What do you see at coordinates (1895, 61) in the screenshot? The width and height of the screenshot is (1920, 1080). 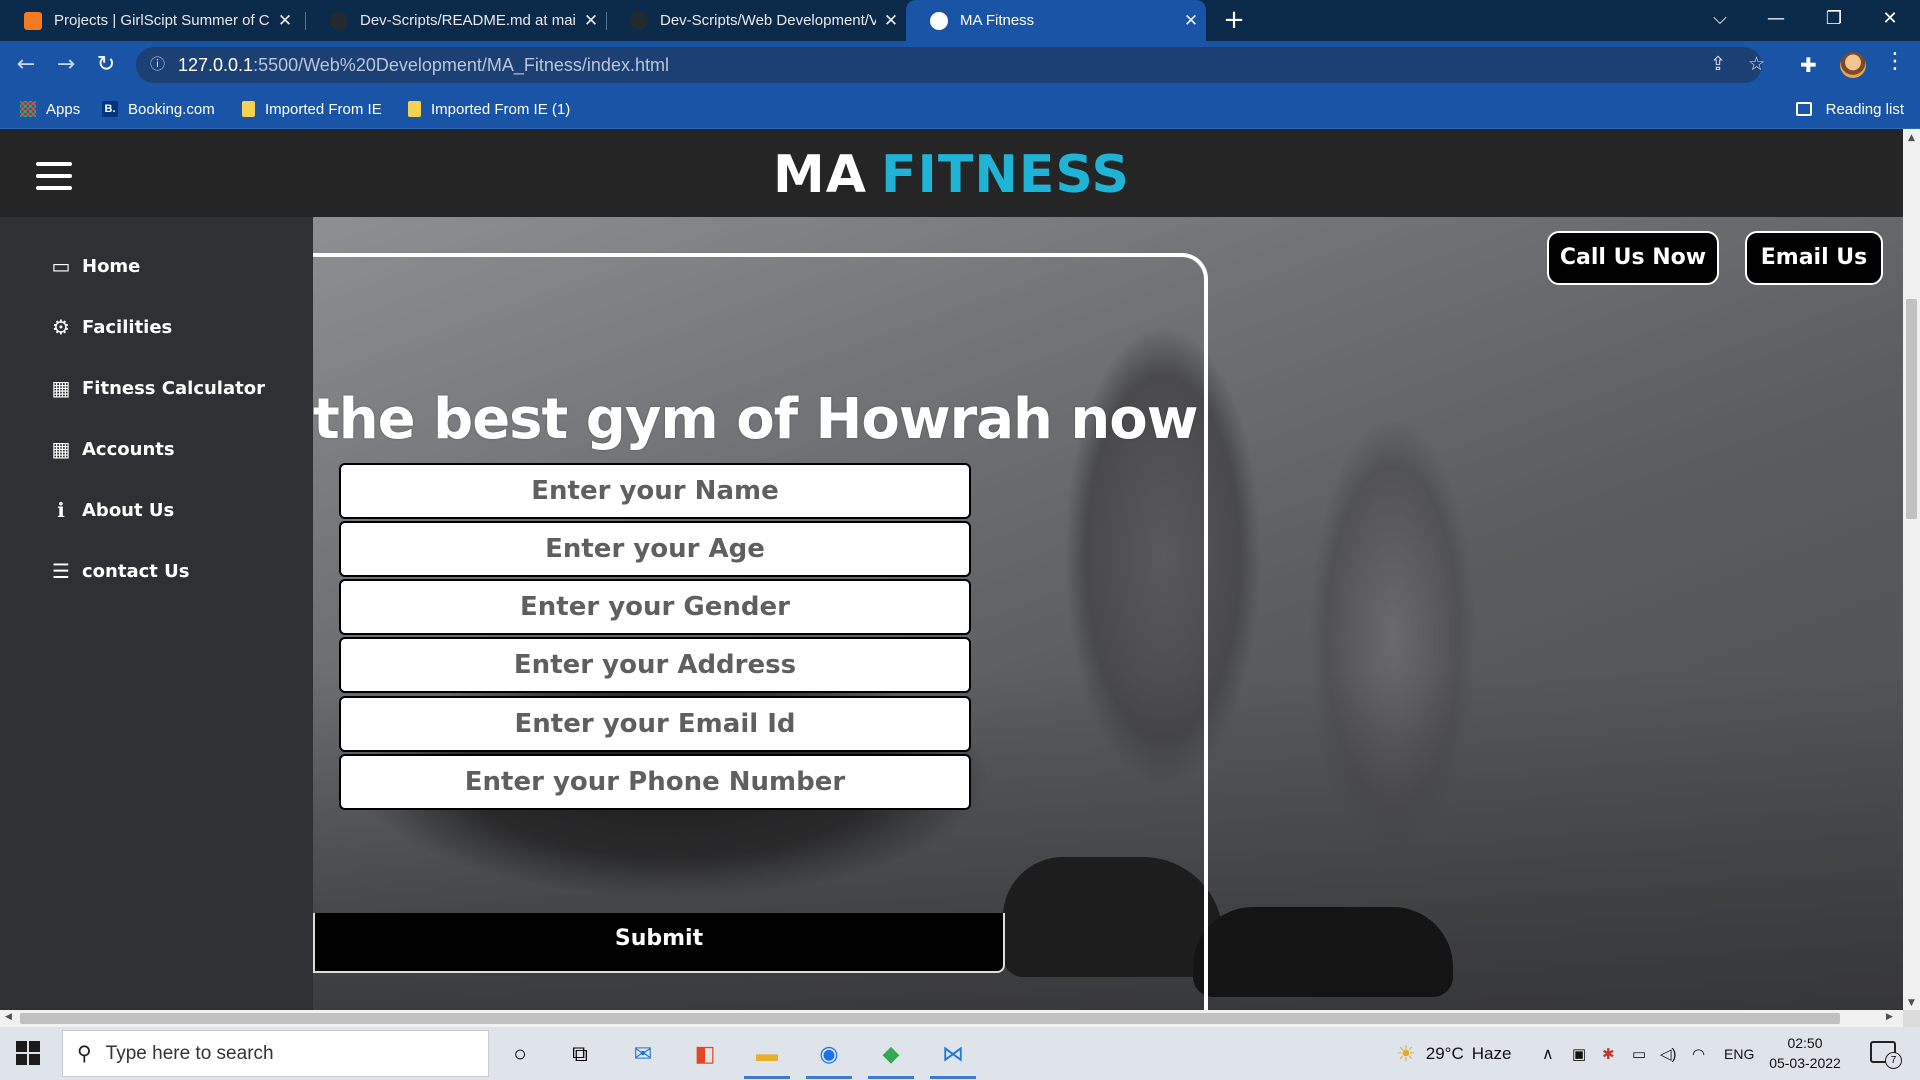 I see `chrome-menu-icon: ⋮` at bounding box center [1895, 61].